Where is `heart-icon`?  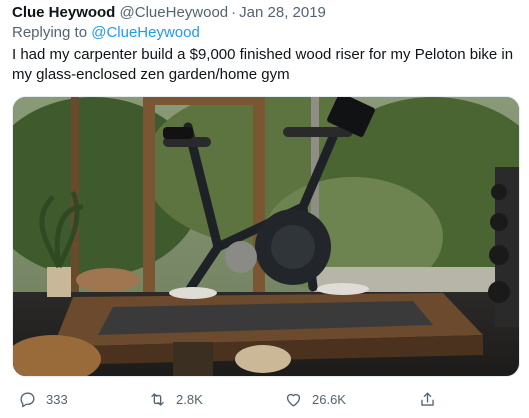 heart-icon is located at coordinates (293, 400).